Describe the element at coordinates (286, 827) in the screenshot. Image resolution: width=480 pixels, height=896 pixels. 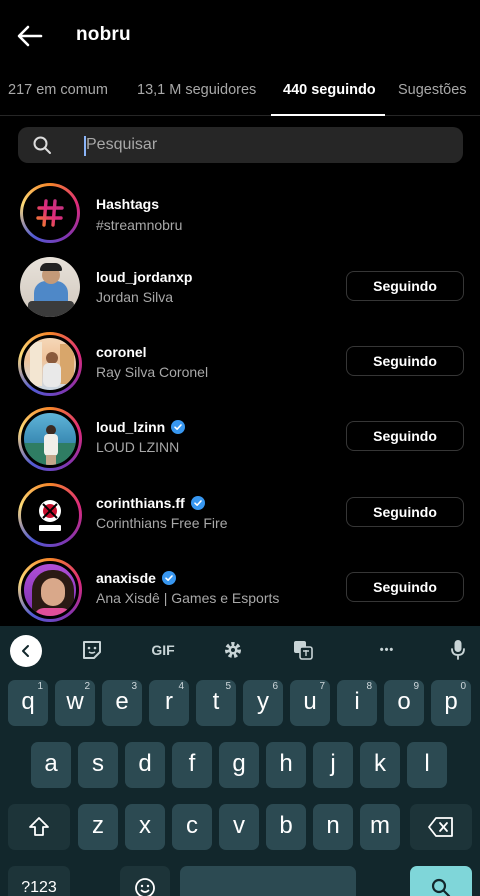
I see `key-b: b` at that location.